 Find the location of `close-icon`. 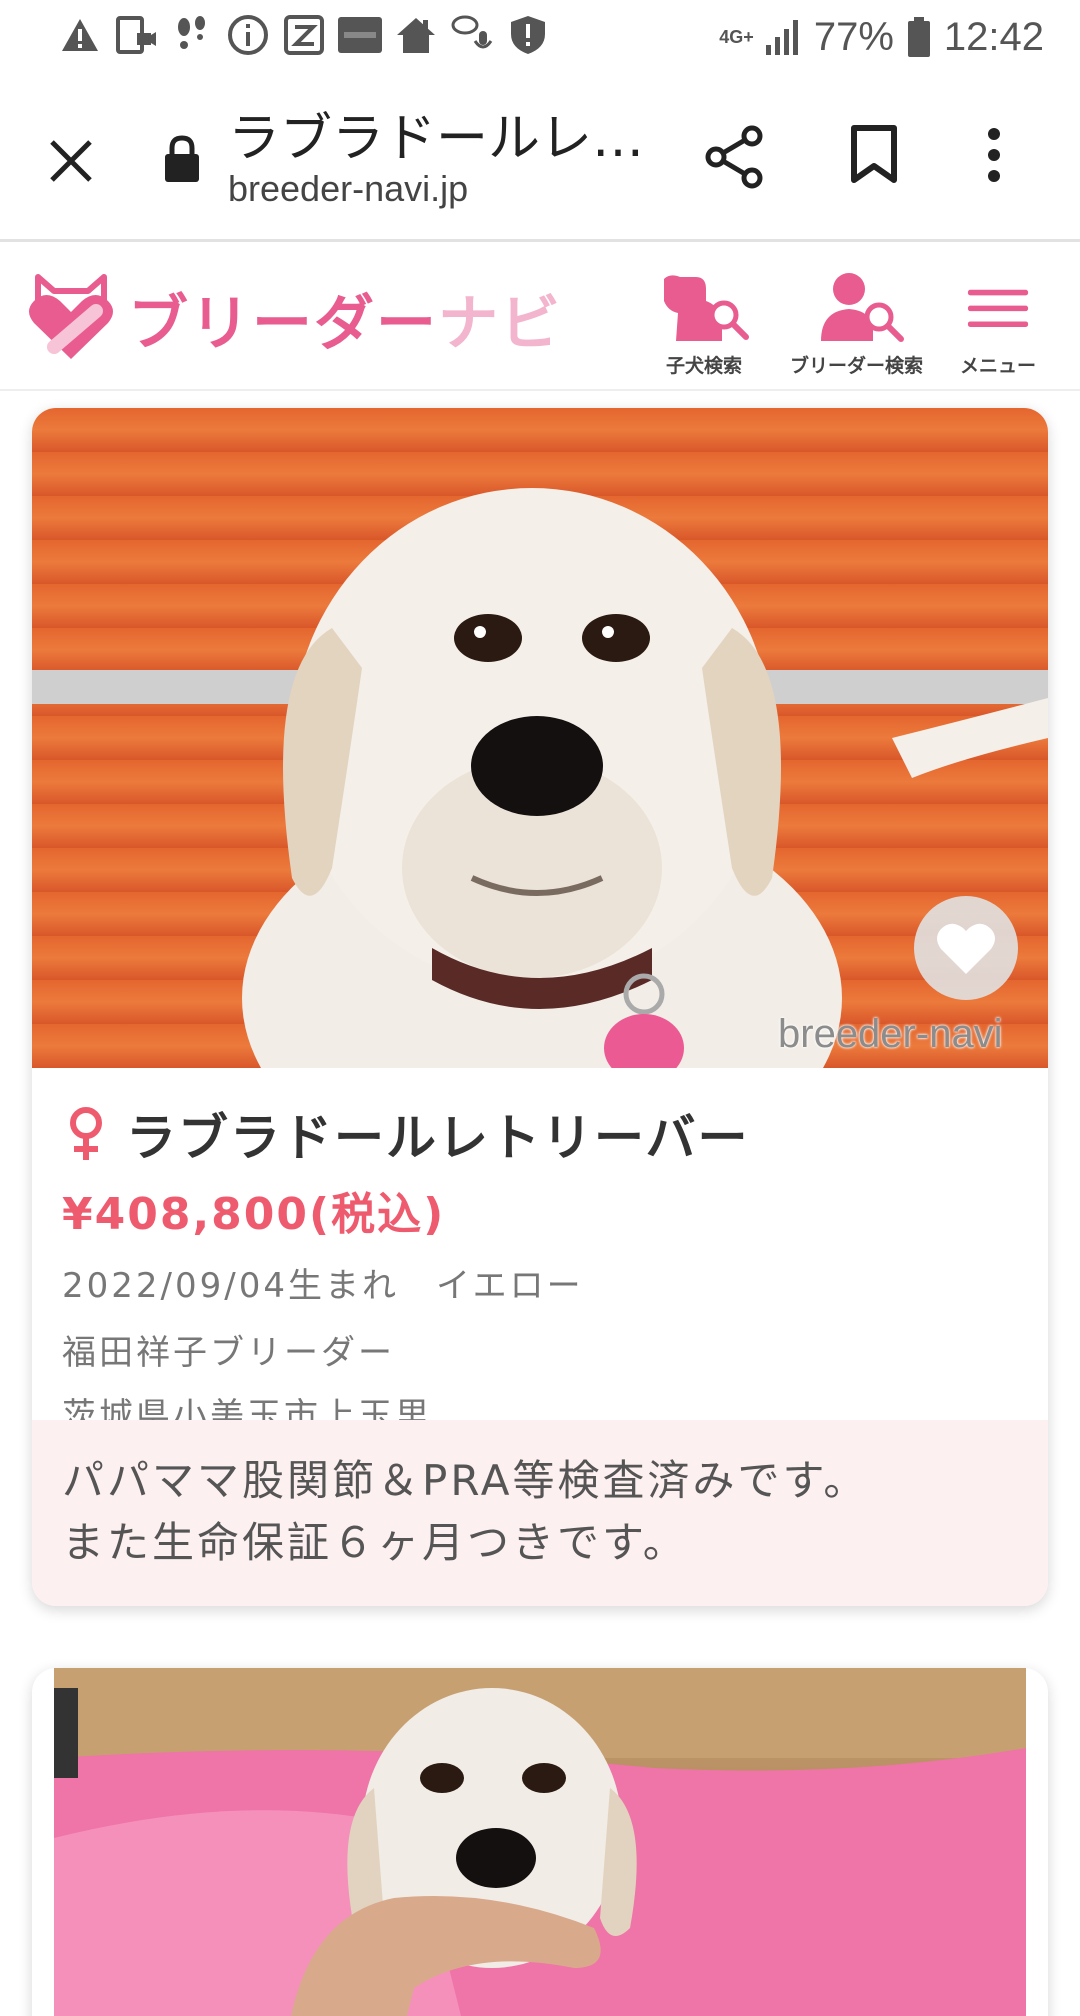

close-icon is located at coordinates (71, 161).